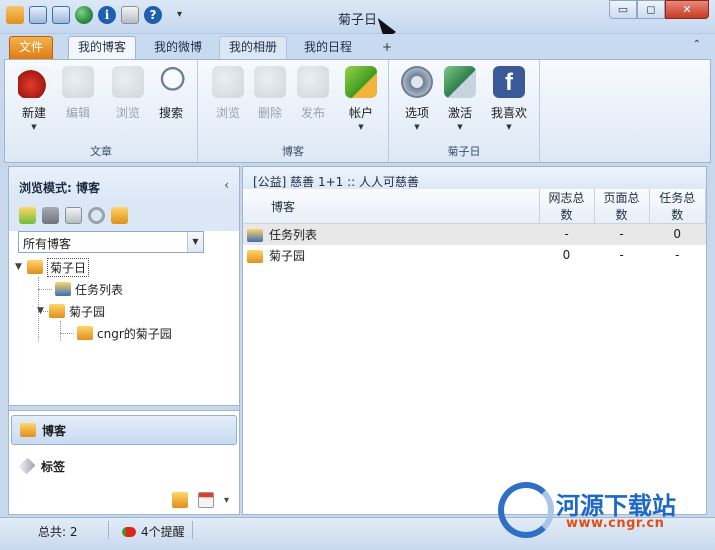  I want to click on publish-button: 发布, so click(313, 93).